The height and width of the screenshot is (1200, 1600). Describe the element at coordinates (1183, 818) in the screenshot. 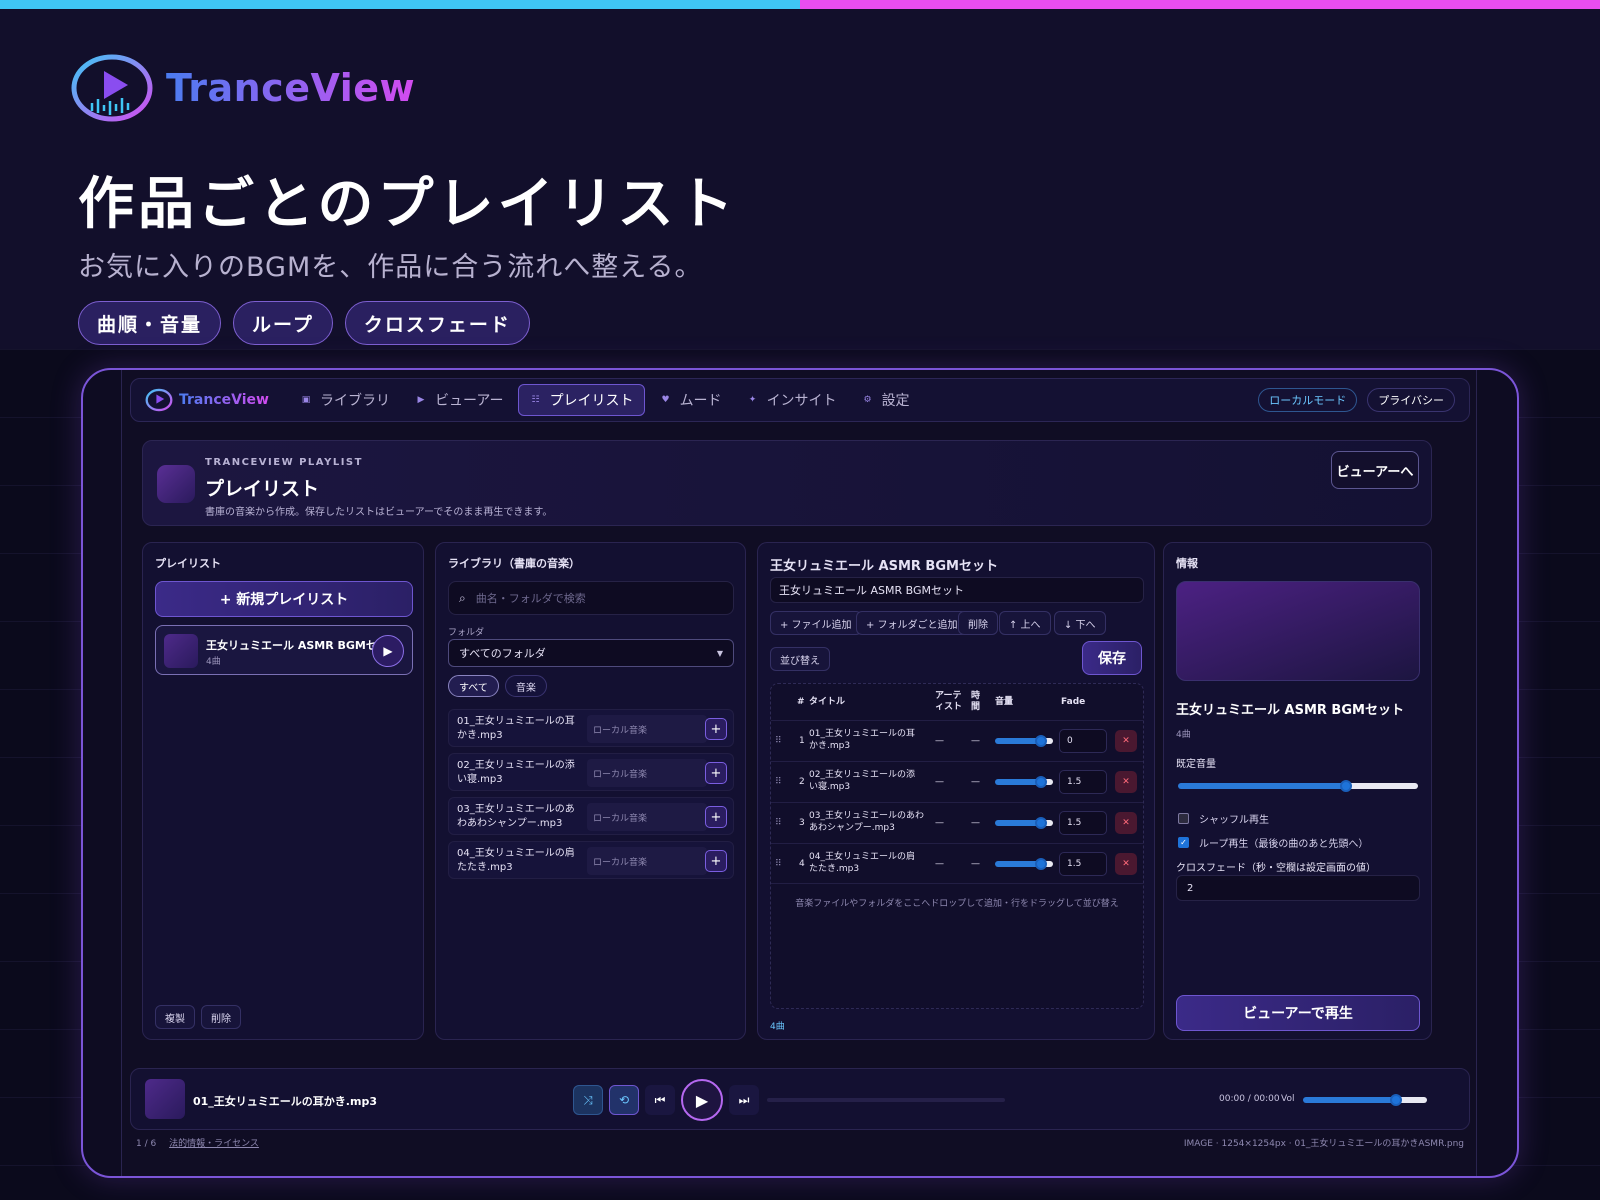

I see `checkbox-box` at that location.